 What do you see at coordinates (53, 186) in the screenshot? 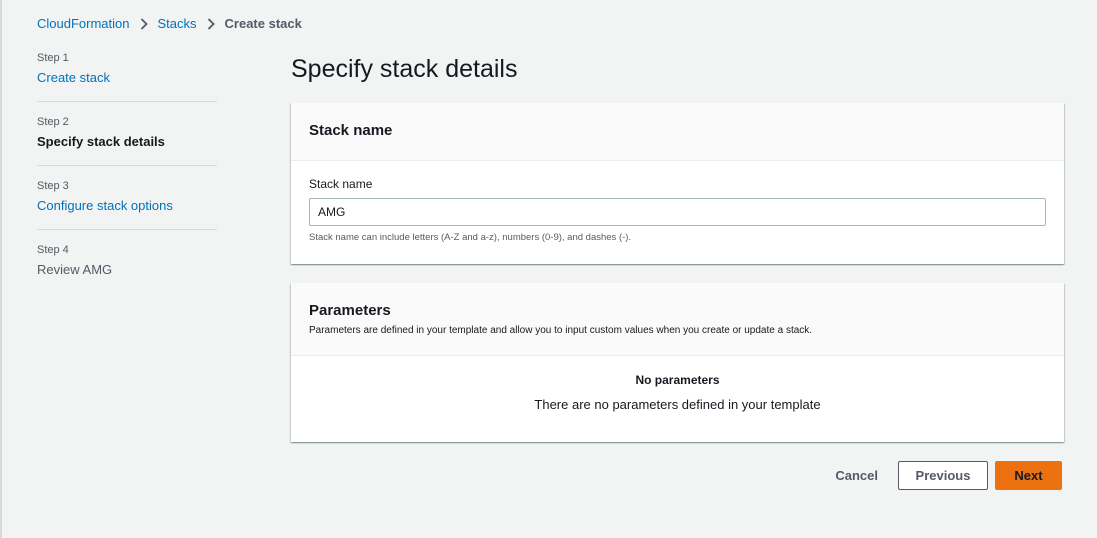
I see `step-number: Step 3` at bounding box center [53, 186].